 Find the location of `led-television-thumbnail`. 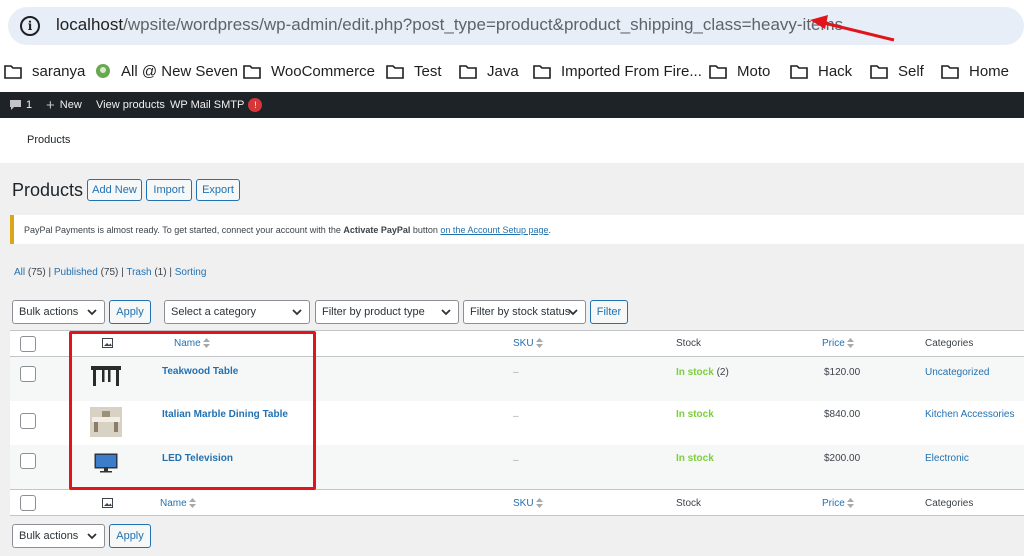

led-television-thumbnail is located at coordinates (106, 463).